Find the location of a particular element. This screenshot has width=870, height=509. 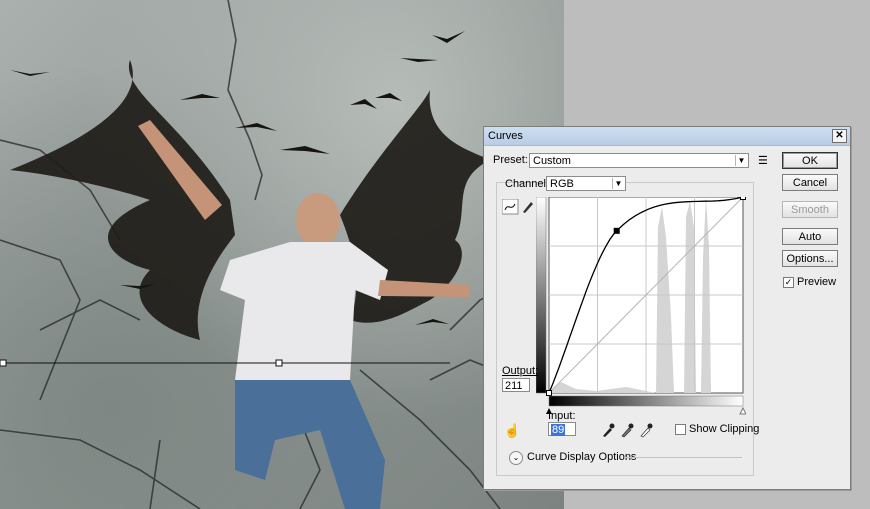

curves-graph is located at coordinates (641, 306).